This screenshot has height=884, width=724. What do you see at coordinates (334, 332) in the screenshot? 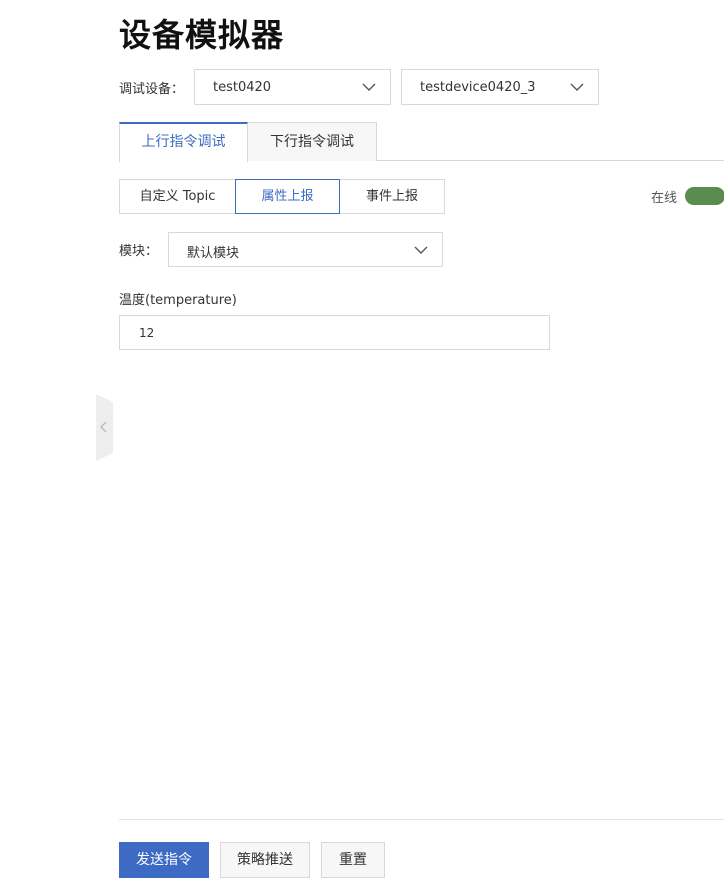
I see `temperature-input` at bounding box center [334, 332].